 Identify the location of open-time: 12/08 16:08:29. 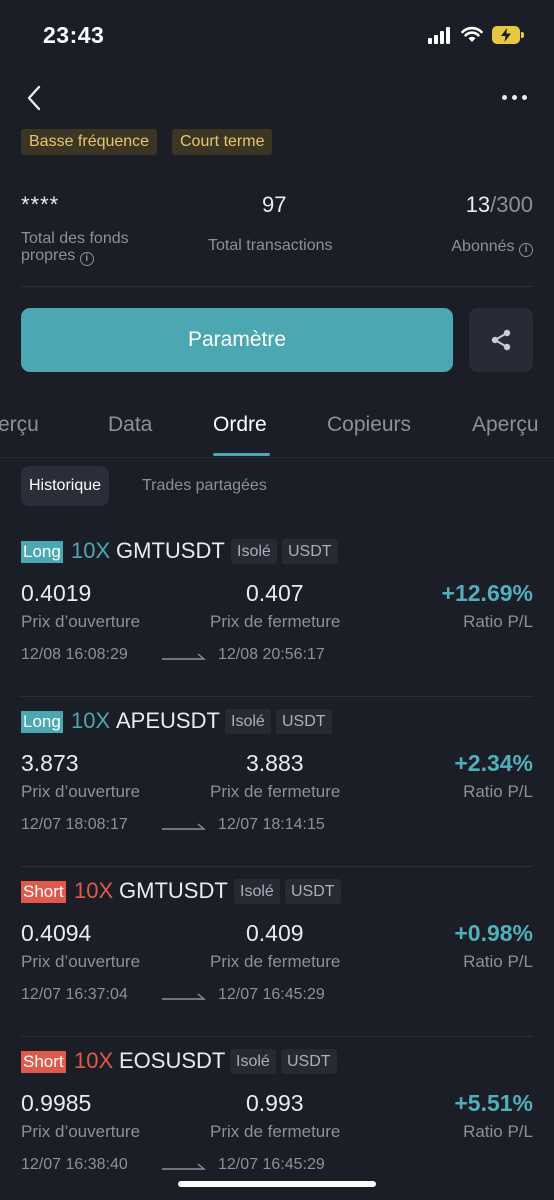
(74, 654).